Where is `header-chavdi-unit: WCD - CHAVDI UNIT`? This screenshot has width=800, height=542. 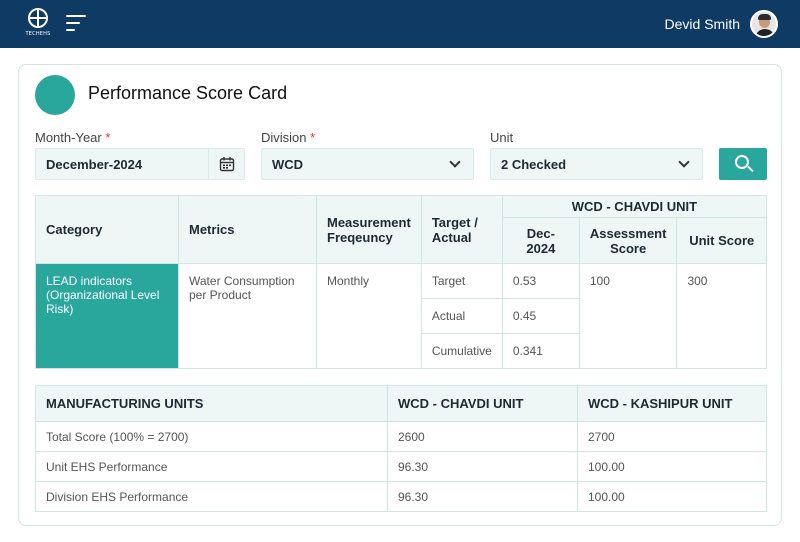 header-chavdi-unit: WCD - CHAVDI UNIT is located at coordinates (482, 403).